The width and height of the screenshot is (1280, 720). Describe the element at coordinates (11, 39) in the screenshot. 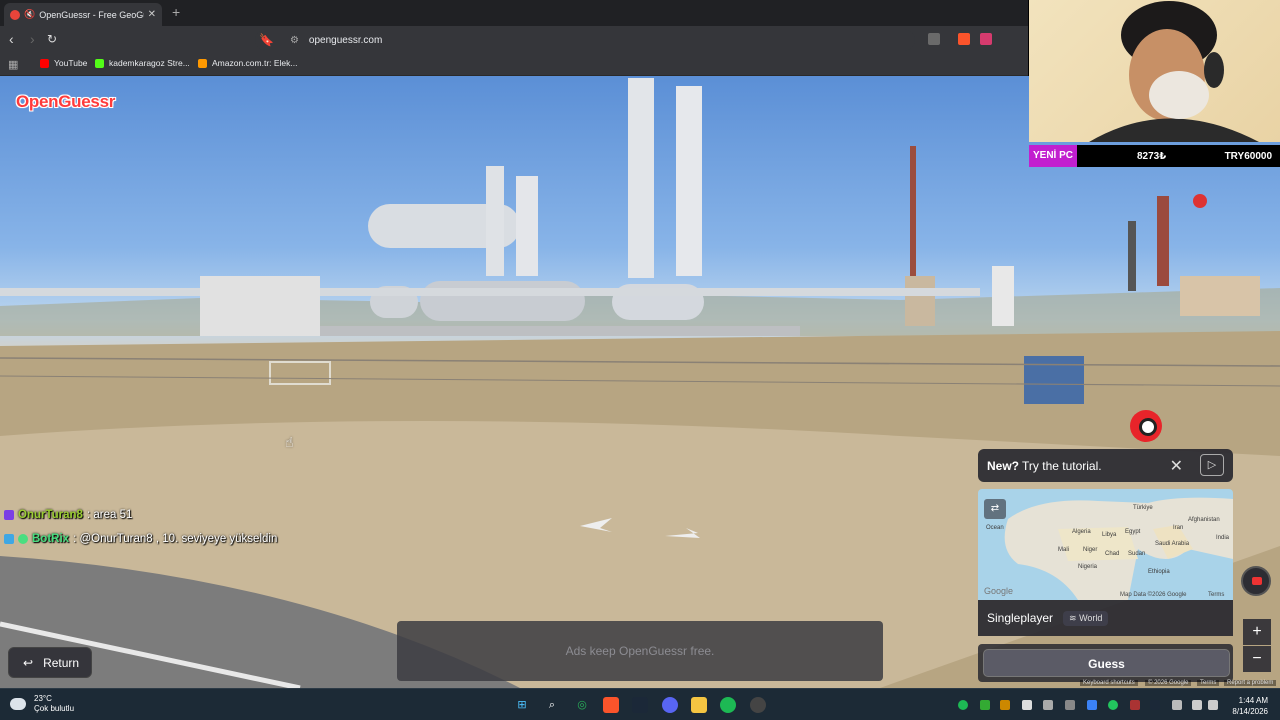

I see `back-icon: ‹` at that location.